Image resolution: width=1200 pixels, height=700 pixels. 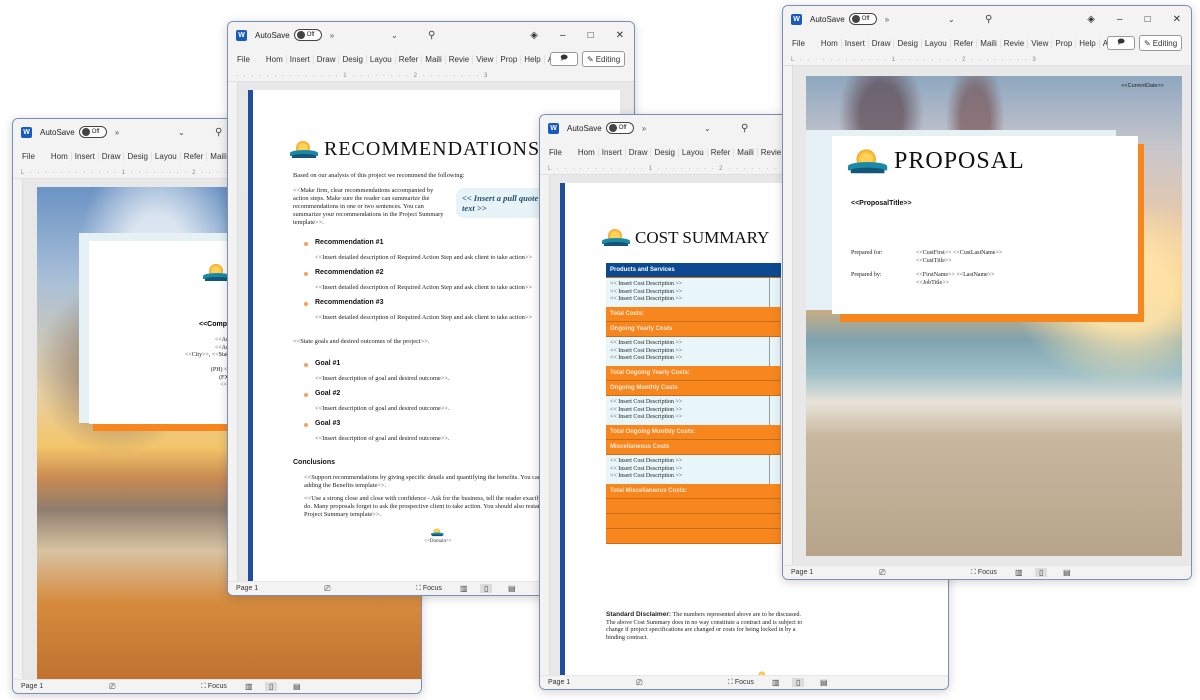 I want to click on customer-title: <<CustTitle>>, so click(x=959, y=262).